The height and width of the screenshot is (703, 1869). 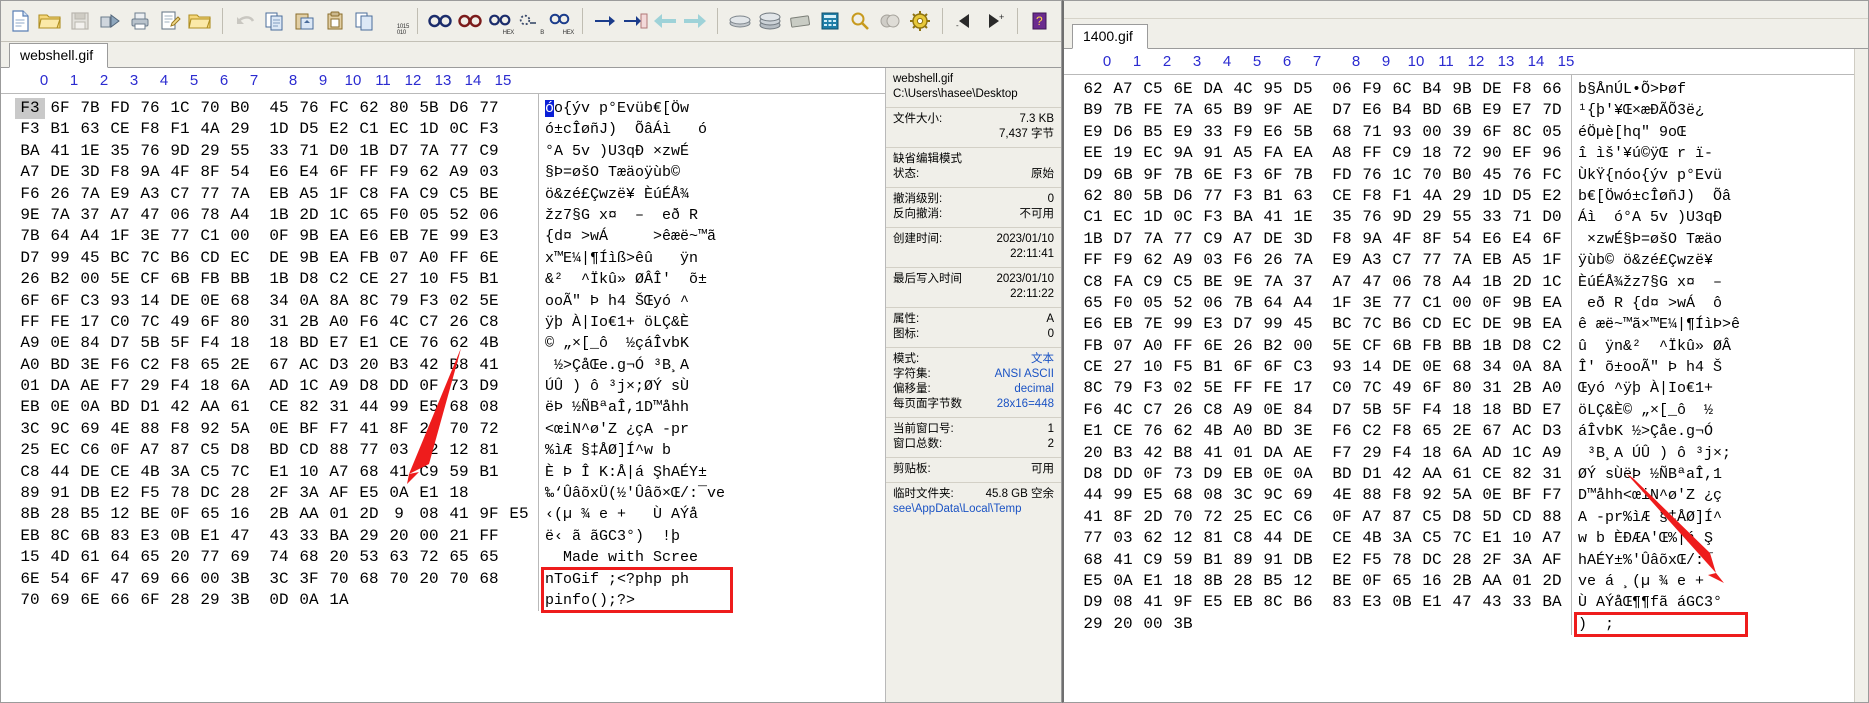 I want to click on hex-byte: E1, so click(x=1153, y=581).